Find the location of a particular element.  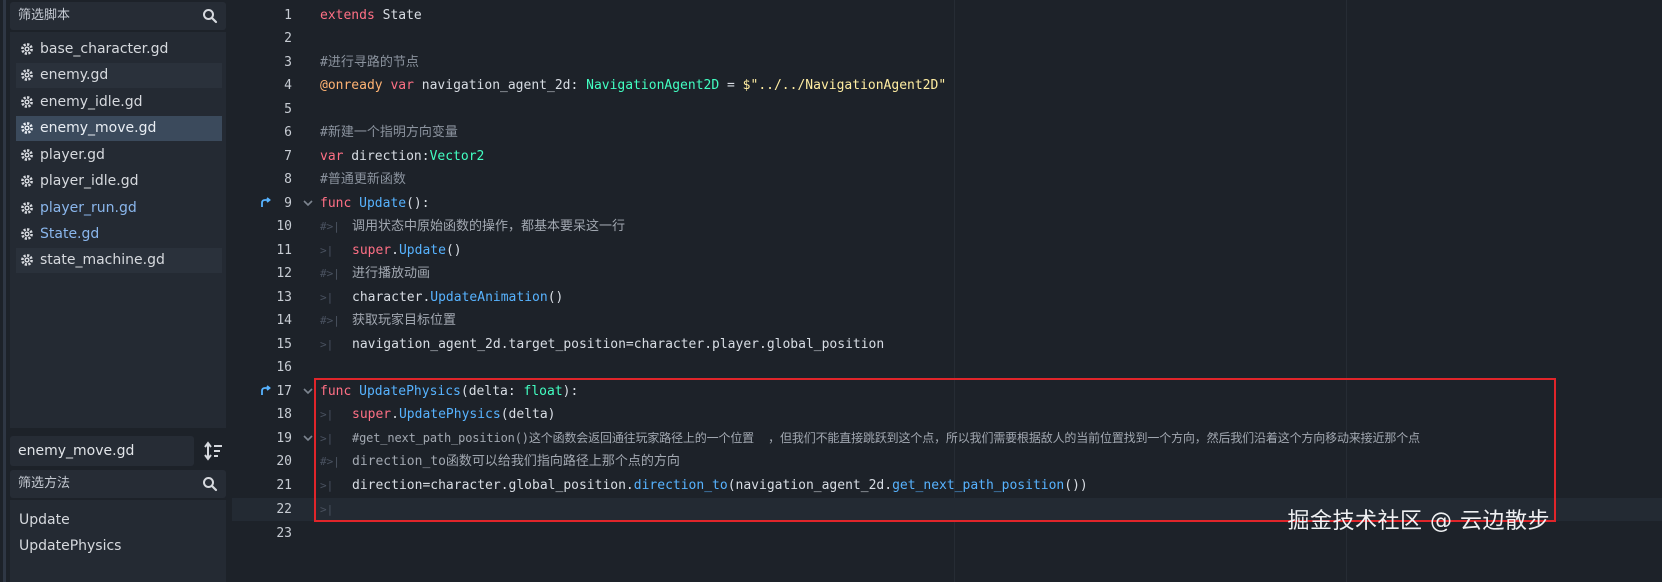

script-item-state: State.gd is located at coordinates (119, 234).